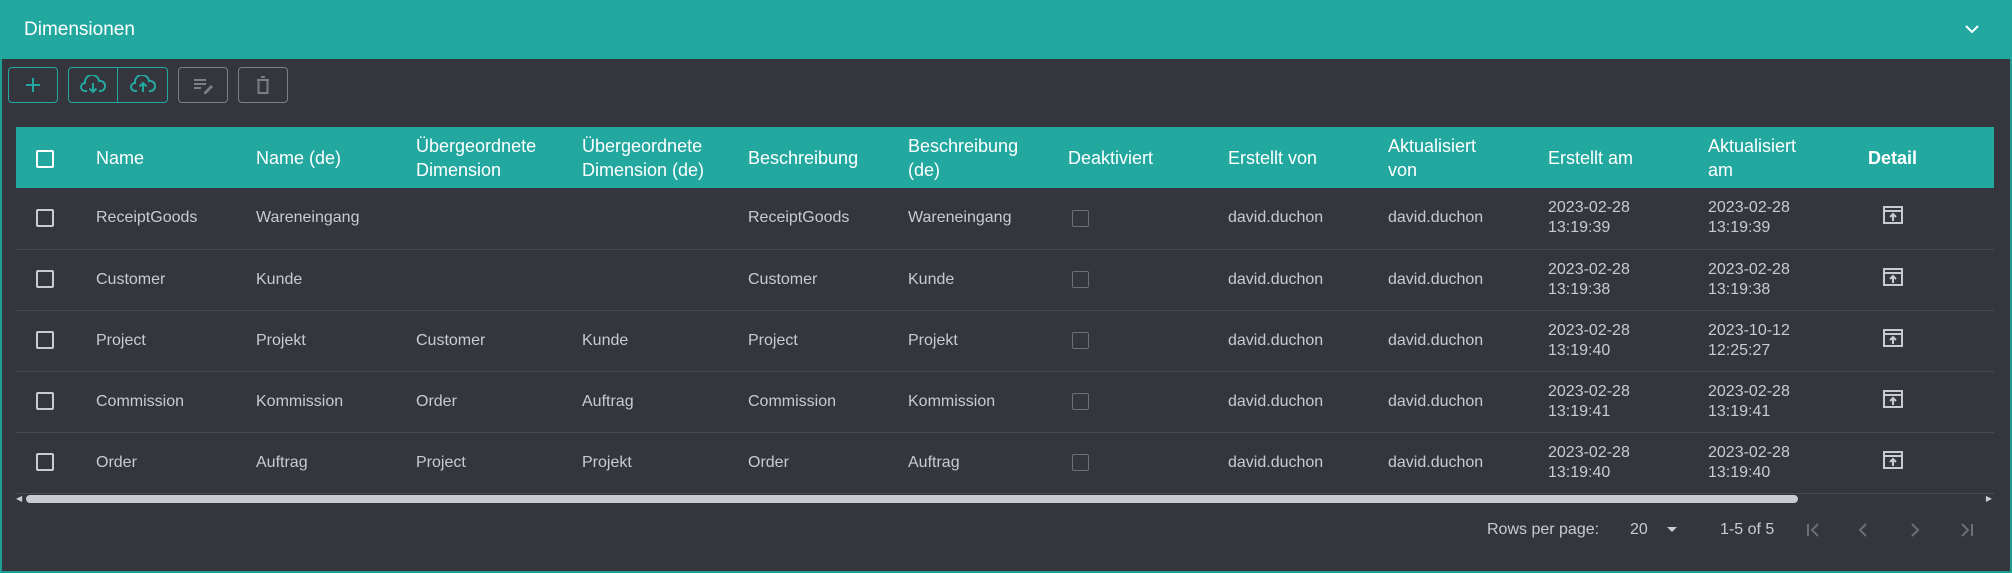 The height and width of the screenshot is (573, 2012). I want to click on add-button, so click(33, 85).